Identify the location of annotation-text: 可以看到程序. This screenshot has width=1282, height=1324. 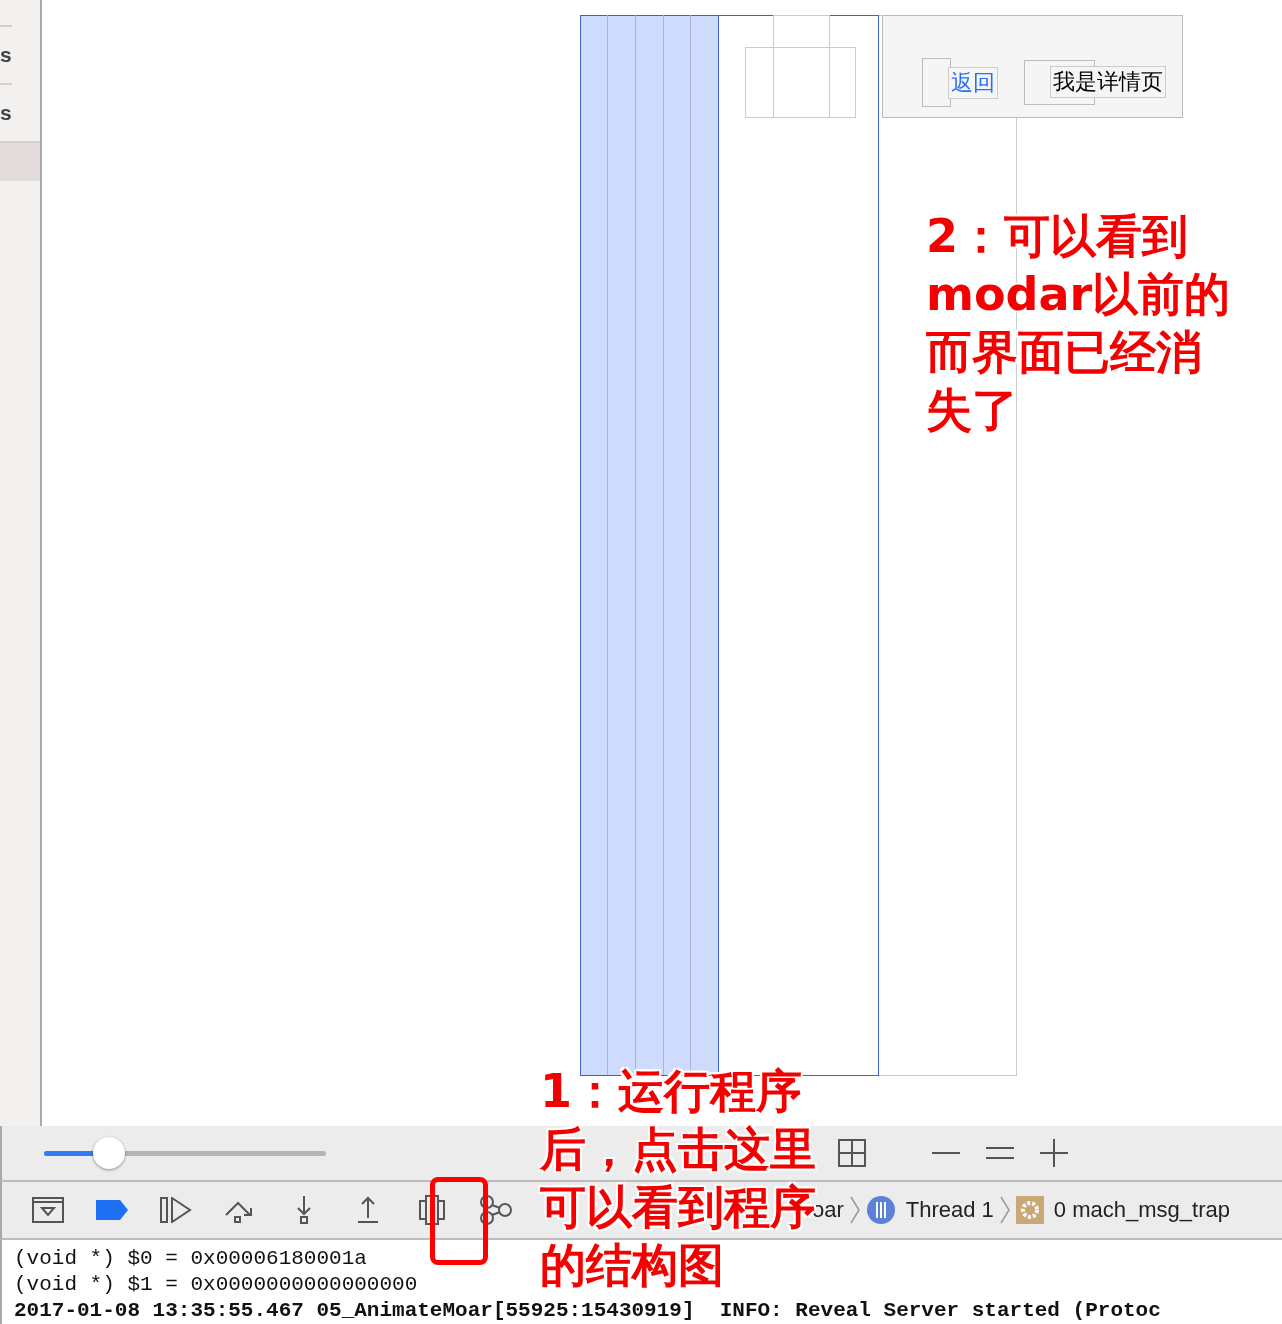
(678, 1207).